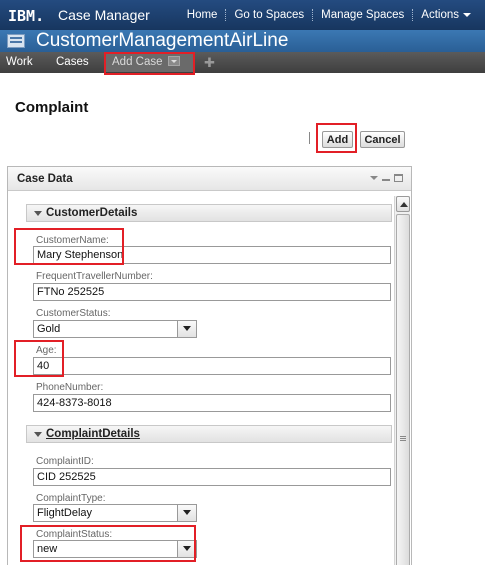 The width and height of the screenshot is (485, 565). What do you see at coordinates (115, 329) in the screenshot?
I see `customer-status-select: Gold` at bounding box center [115, 329].